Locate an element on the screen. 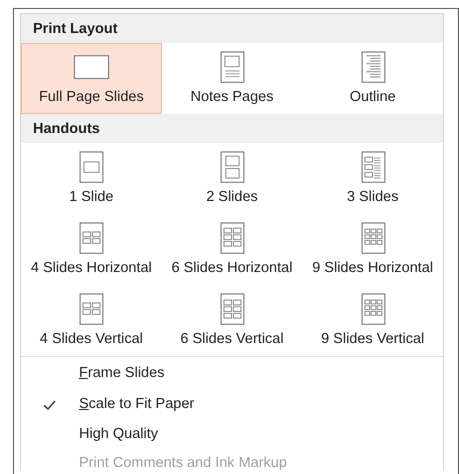 This screenshot has height=474, width=459. layout-option: 3 Slides is located at coordinates (372, 178).